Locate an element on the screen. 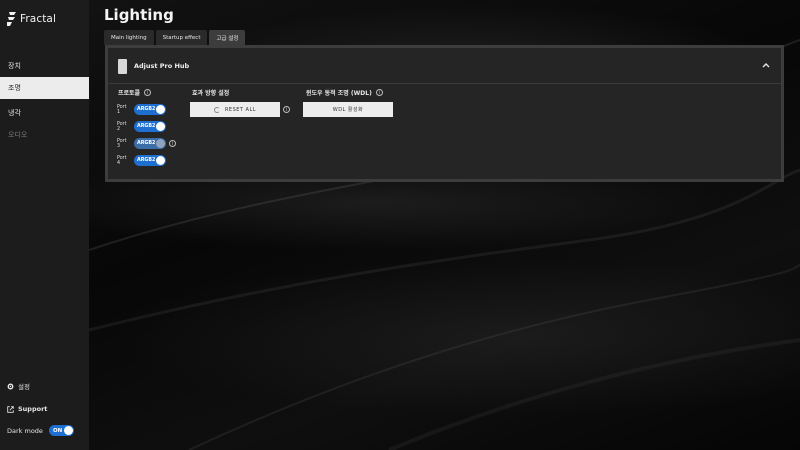 This screenshot has height=450, width=800. port-1-toggle: ARGB2 is located at coordinates (150, 109).